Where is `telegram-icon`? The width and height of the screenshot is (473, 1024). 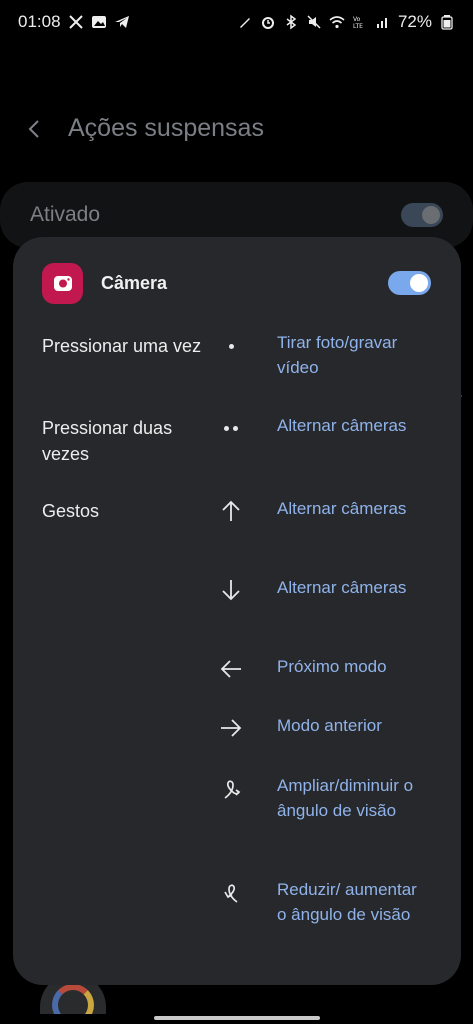
telegram-icon is located at coordinates (122, 22).